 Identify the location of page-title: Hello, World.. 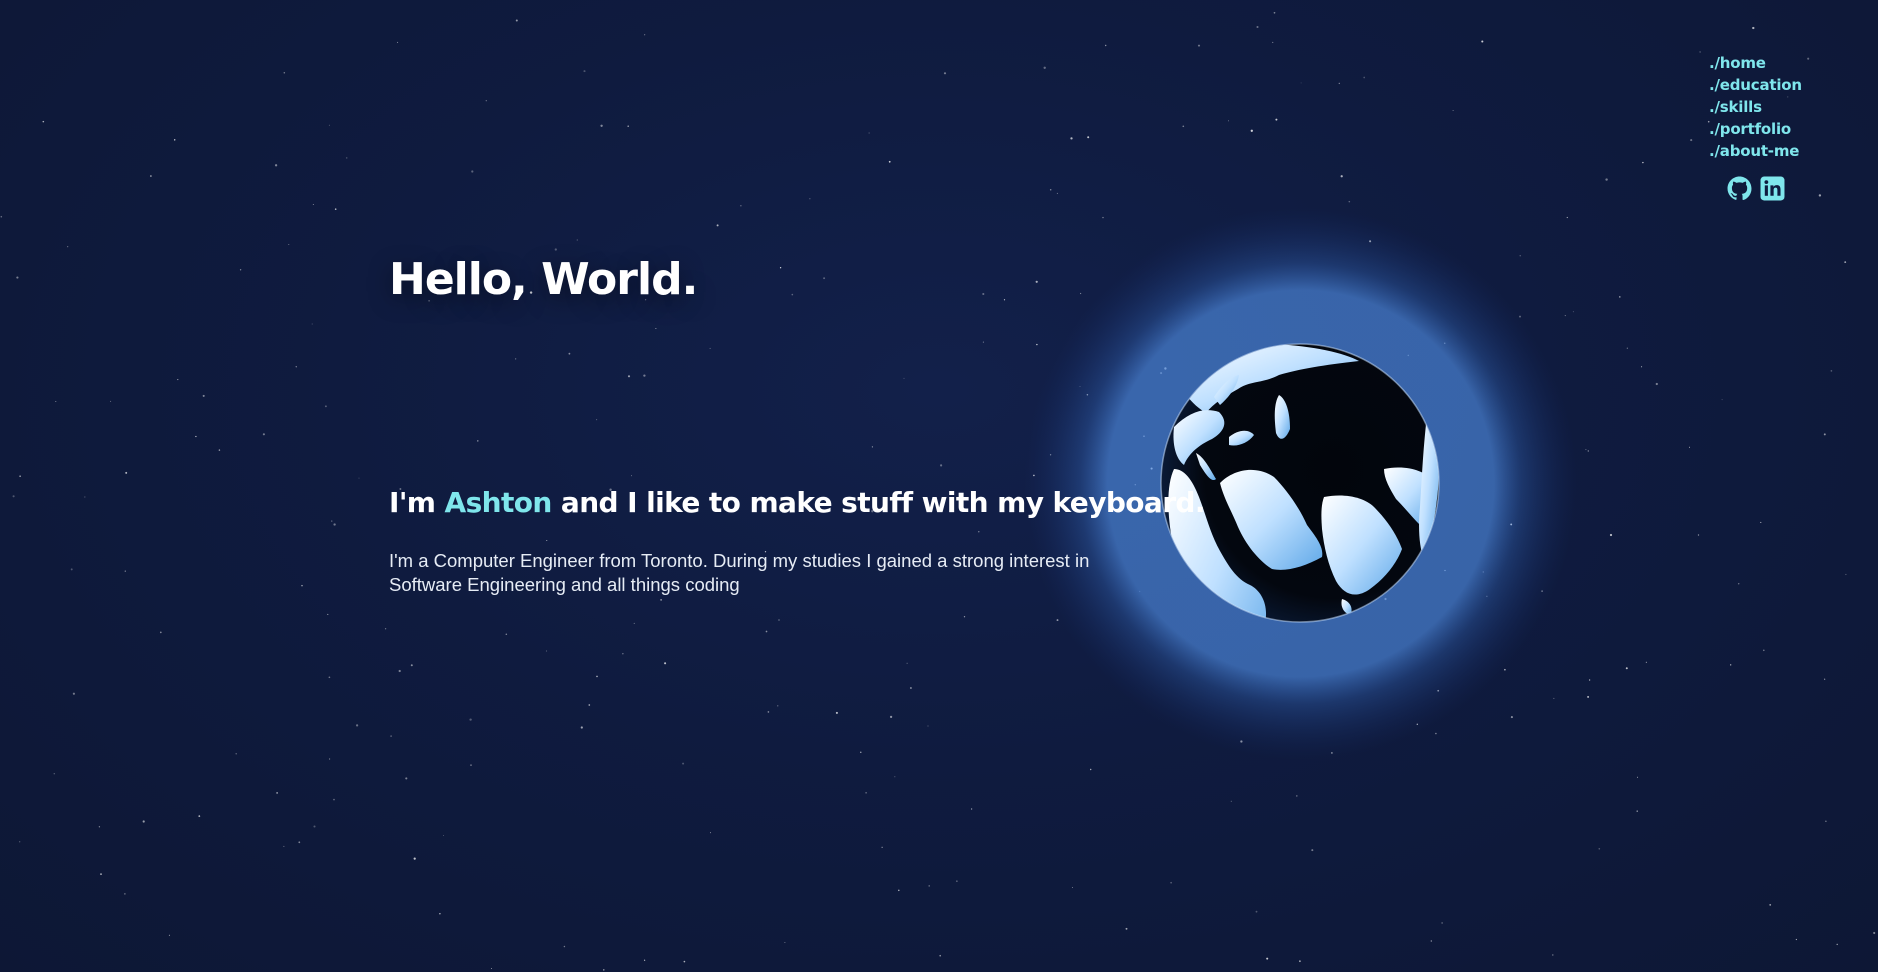
(543, 279).